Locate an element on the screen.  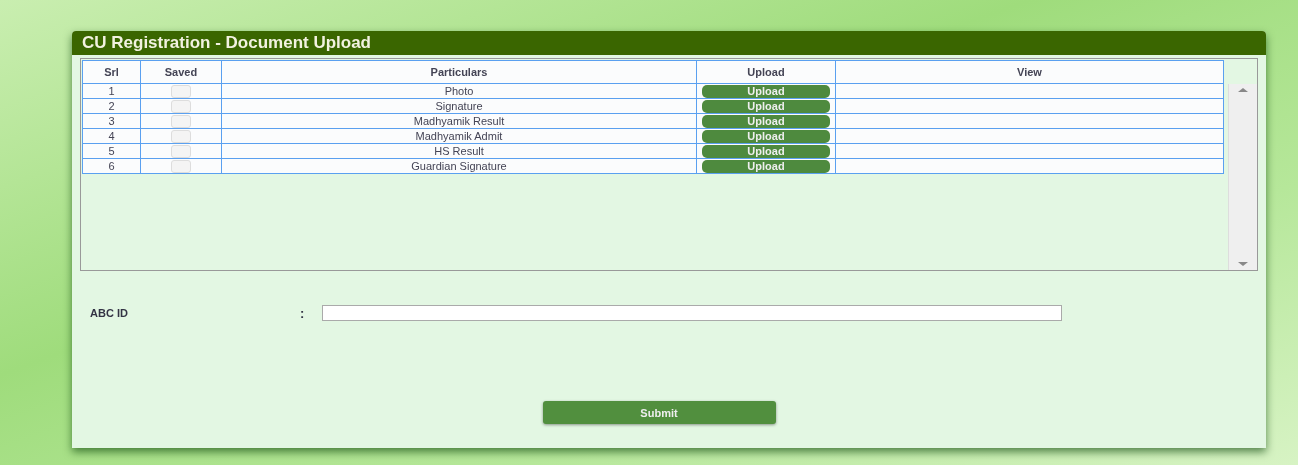
column-header: Upload is located at coordinates (766, 72).